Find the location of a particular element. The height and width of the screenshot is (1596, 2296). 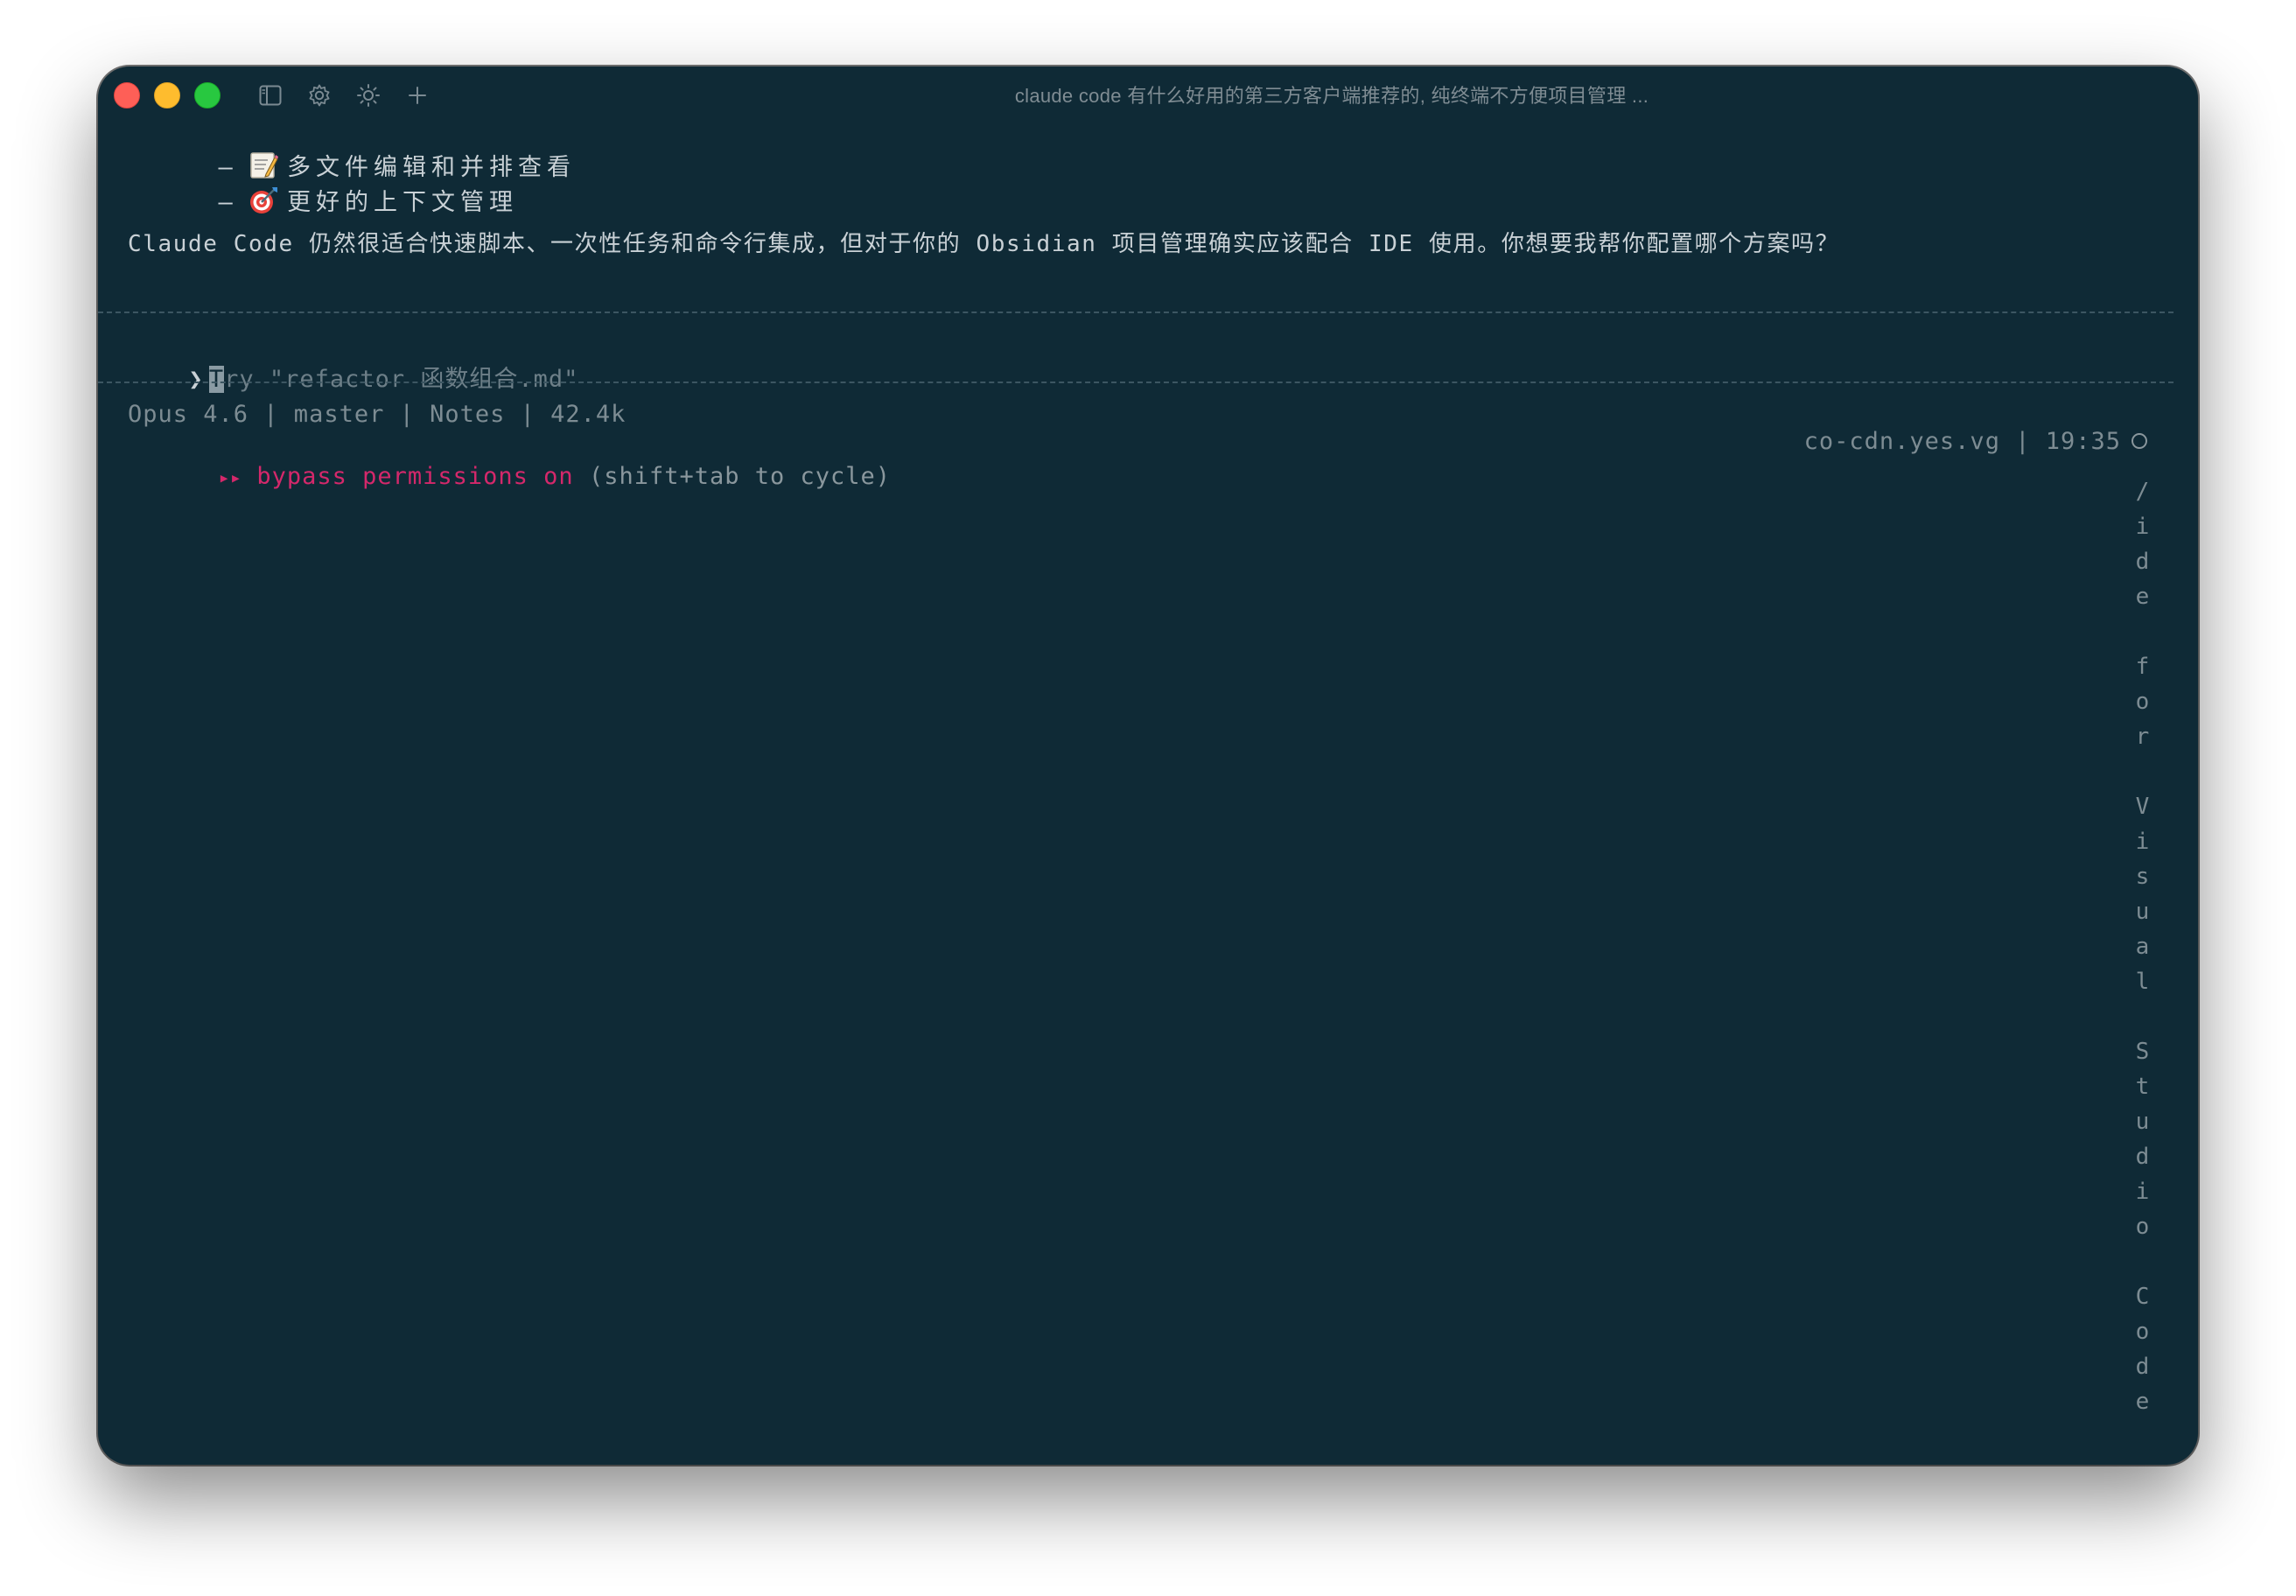

prompt-input-placeholder: ry "refactor 函数组合.md" is located at coordinates (401, 379).